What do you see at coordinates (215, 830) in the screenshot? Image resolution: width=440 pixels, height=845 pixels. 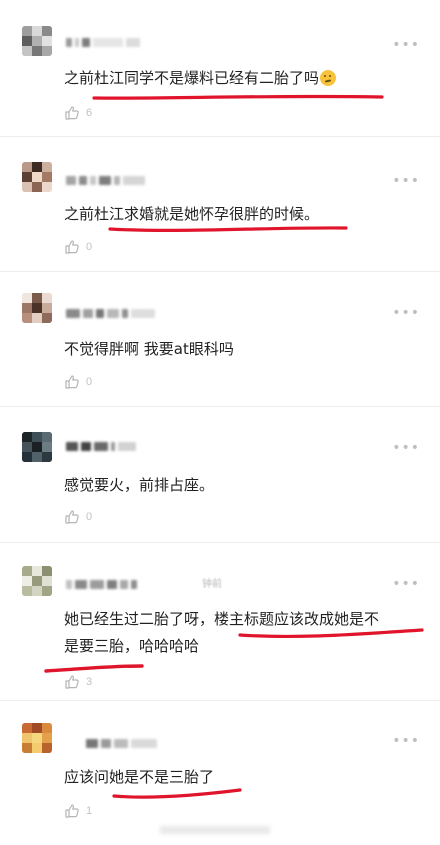 I see `watermark-blur` at bounding box center [215, 830].